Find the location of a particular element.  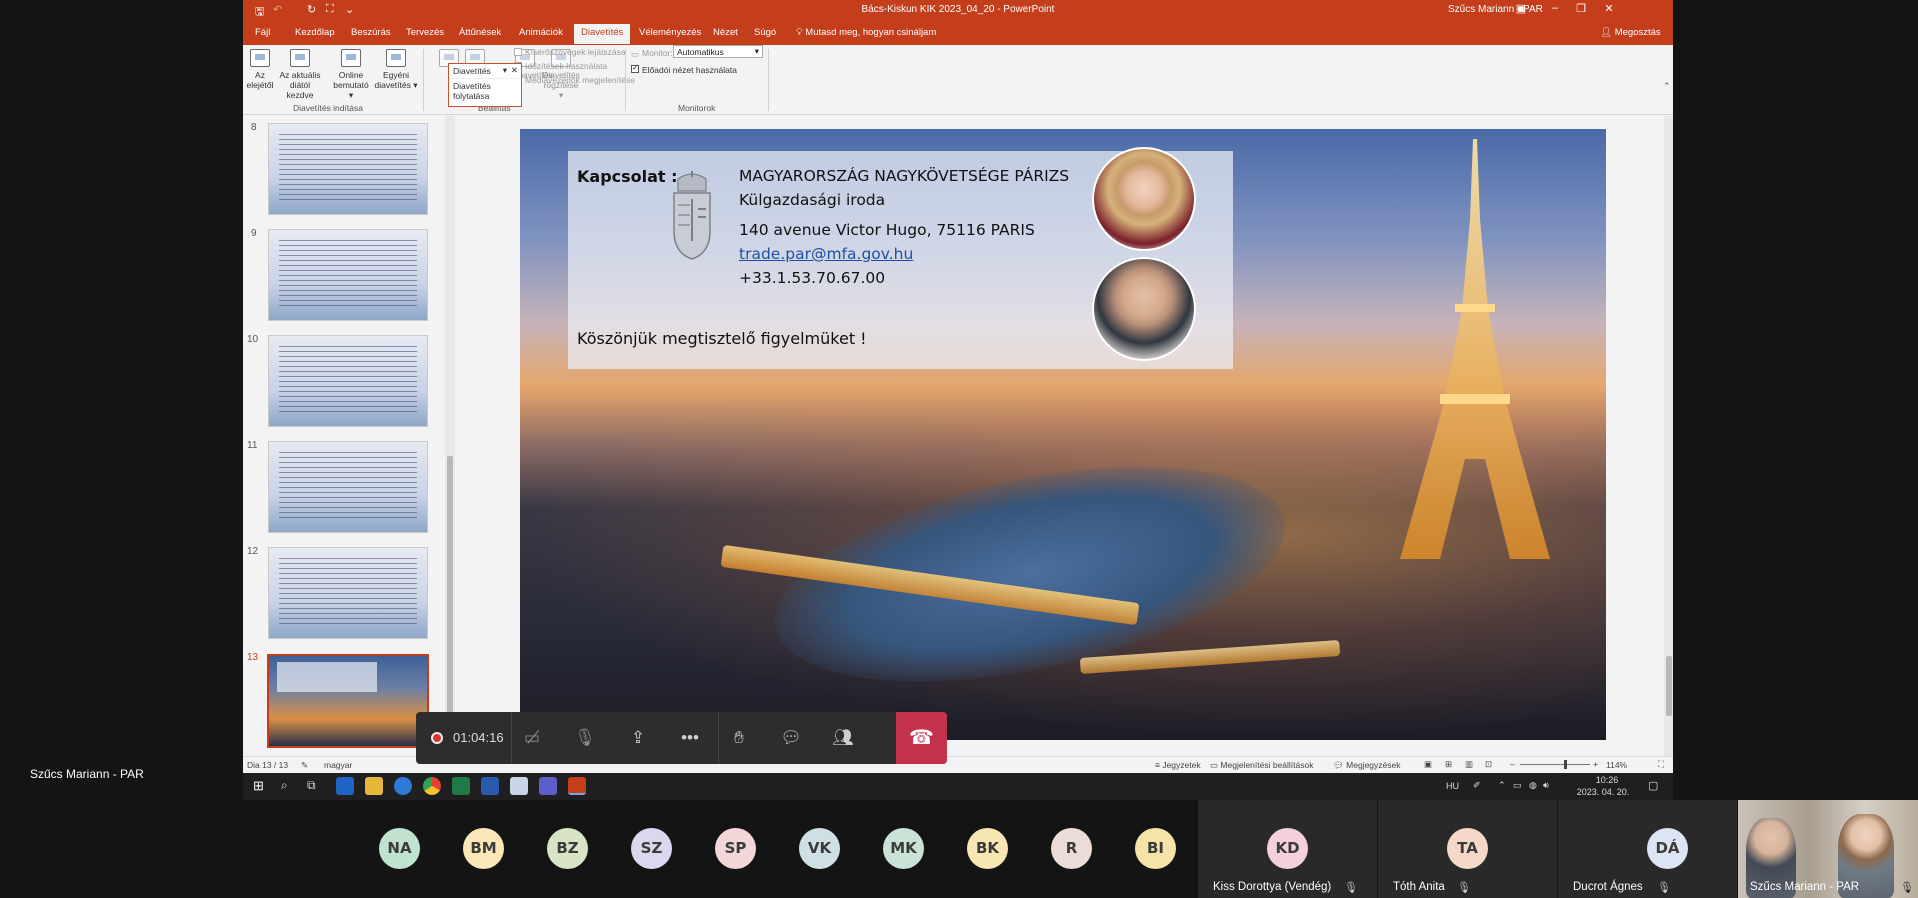

online-present-button: Online bemutató ▾ is located at coordinates (351, 74).